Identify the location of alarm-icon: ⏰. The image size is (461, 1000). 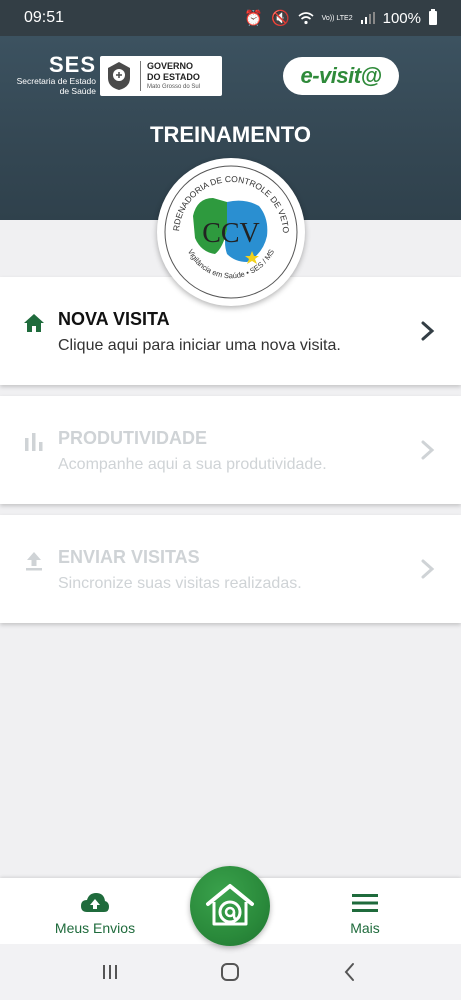
(253, 18).